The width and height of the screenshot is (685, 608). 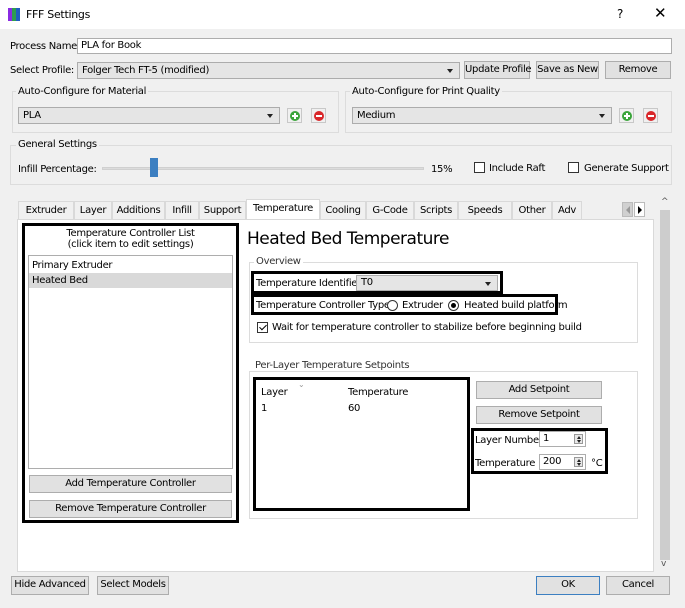 I want to click on arrow-left-icon, so click(x=628, y=210).